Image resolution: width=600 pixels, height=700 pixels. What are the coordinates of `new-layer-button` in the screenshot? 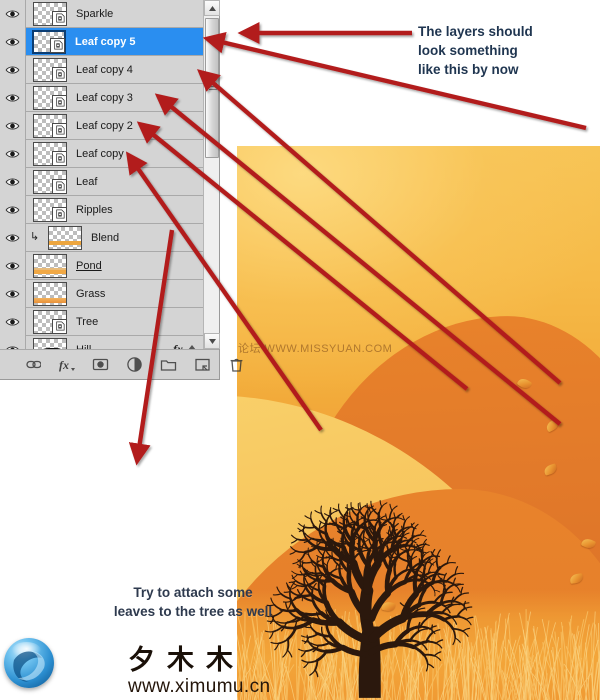 It's located at (202, 365).